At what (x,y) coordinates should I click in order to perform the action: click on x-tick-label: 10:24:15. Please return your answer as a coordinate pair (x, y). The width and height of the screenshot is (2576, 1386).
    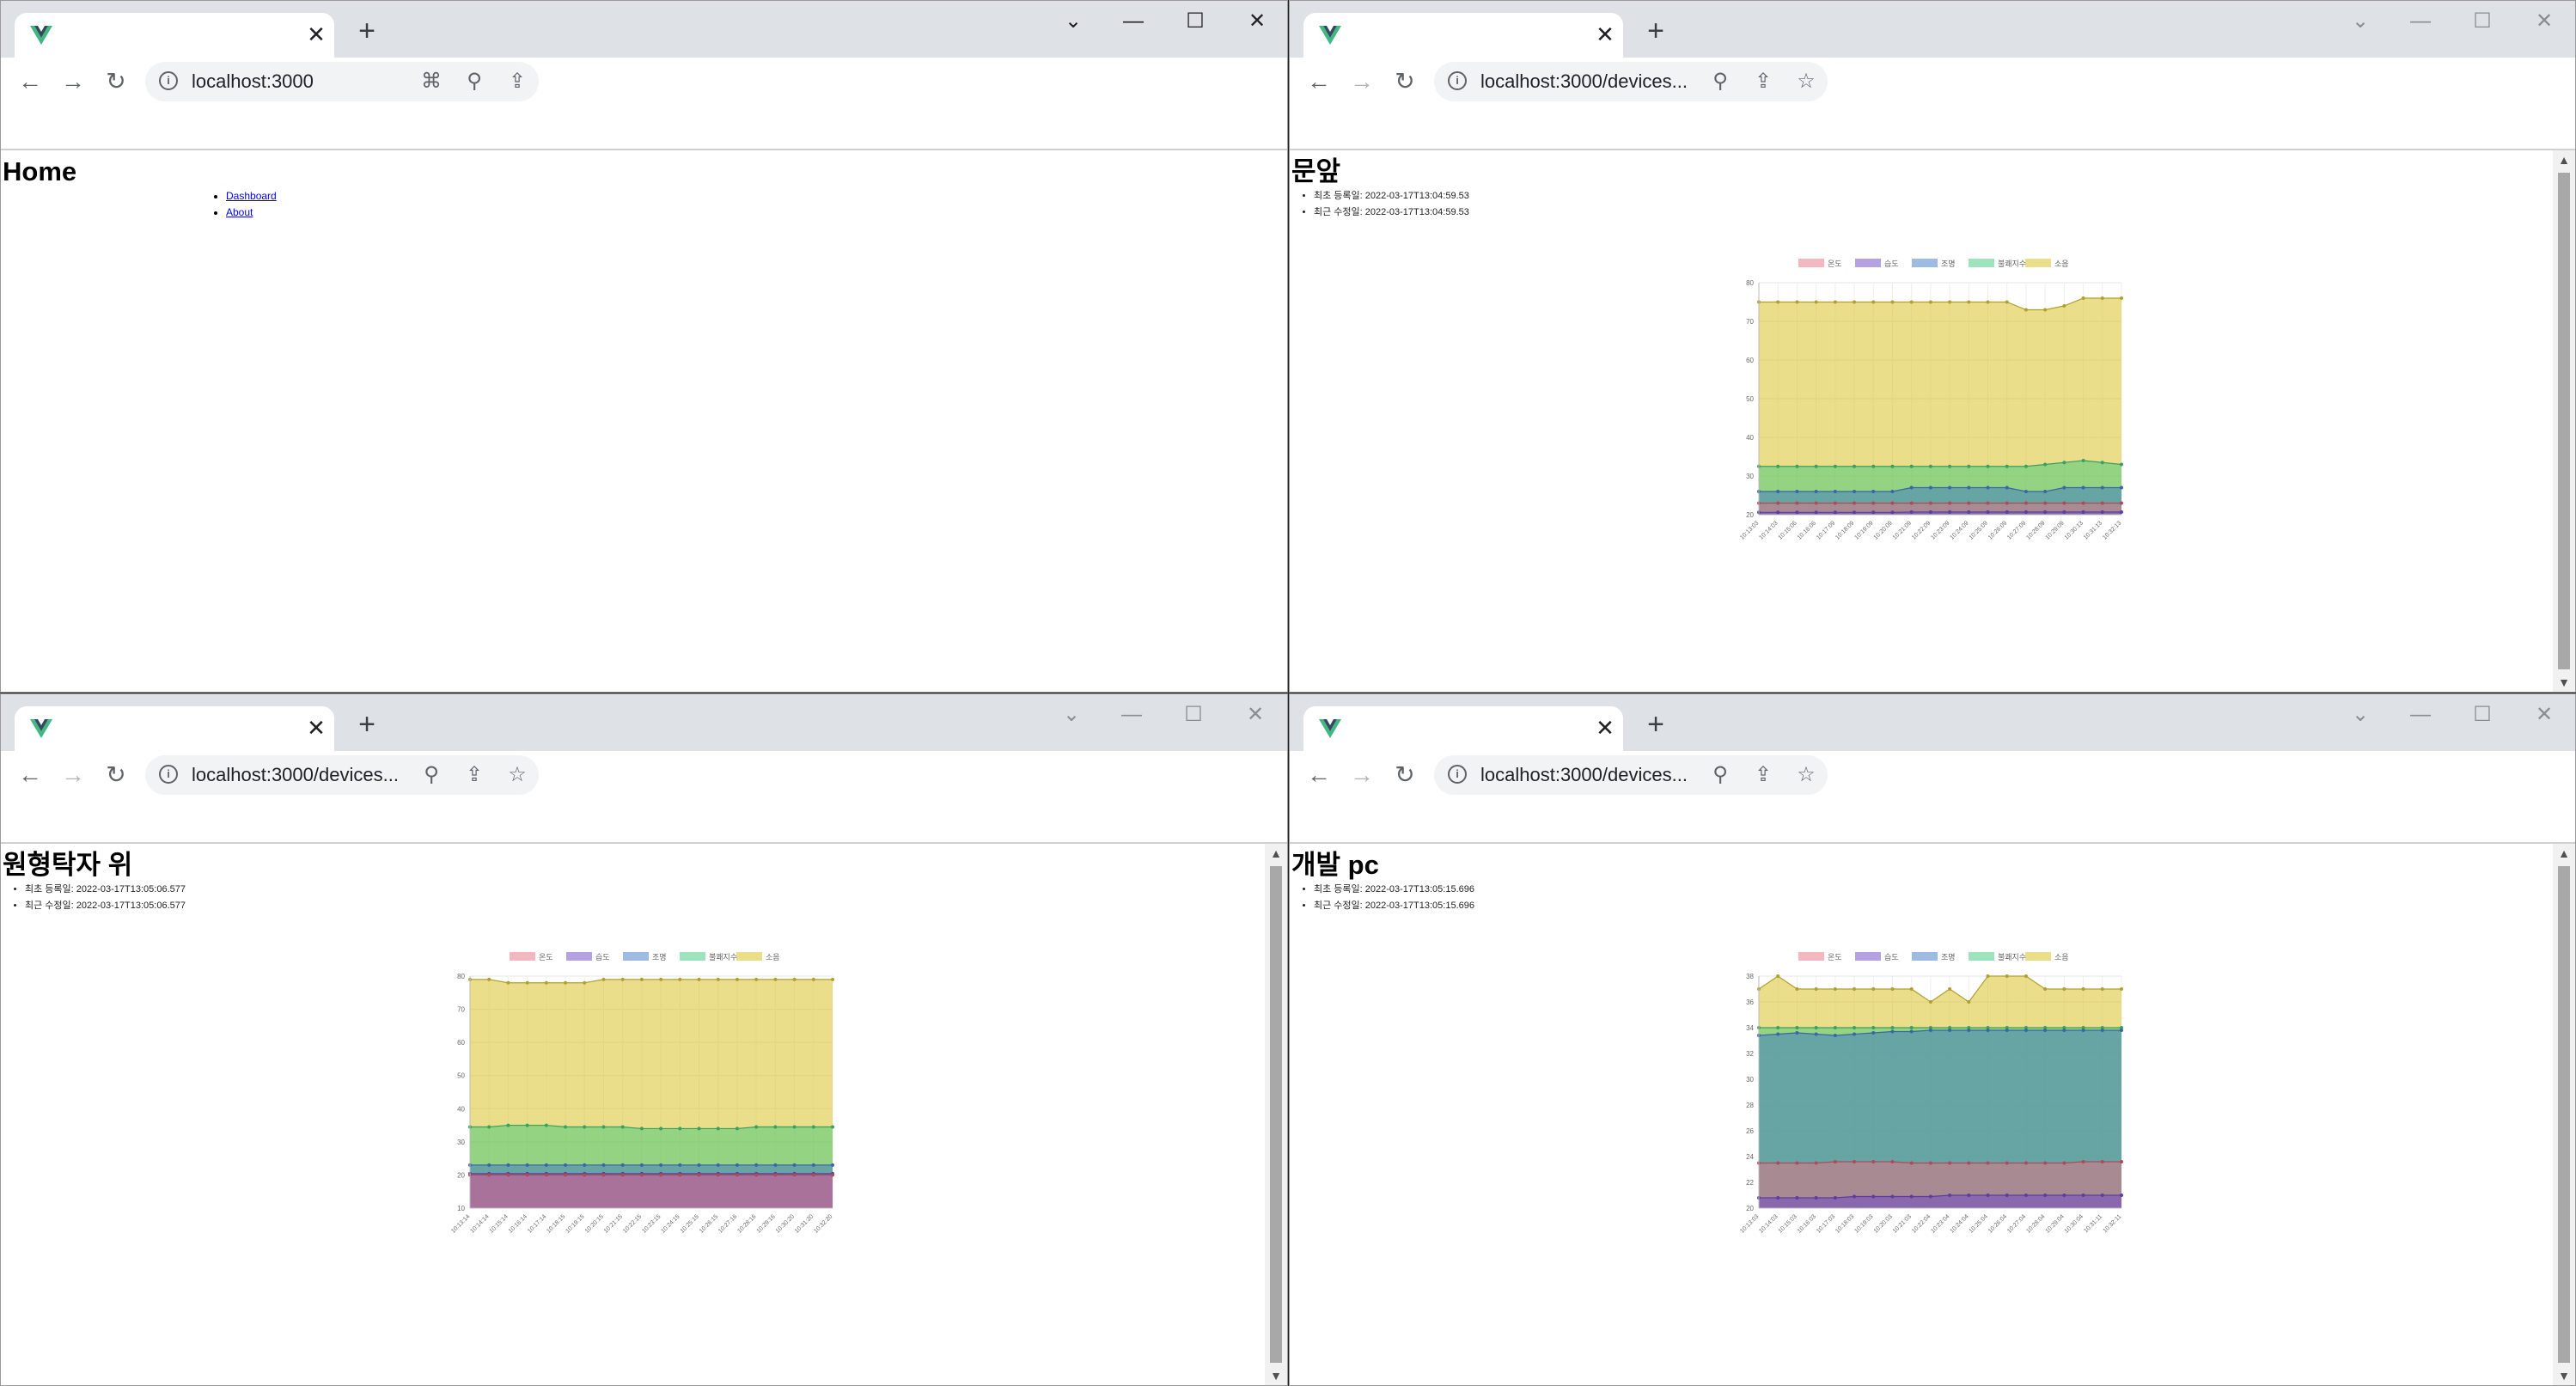
    Looking at the image, I should click on (671, 1224).